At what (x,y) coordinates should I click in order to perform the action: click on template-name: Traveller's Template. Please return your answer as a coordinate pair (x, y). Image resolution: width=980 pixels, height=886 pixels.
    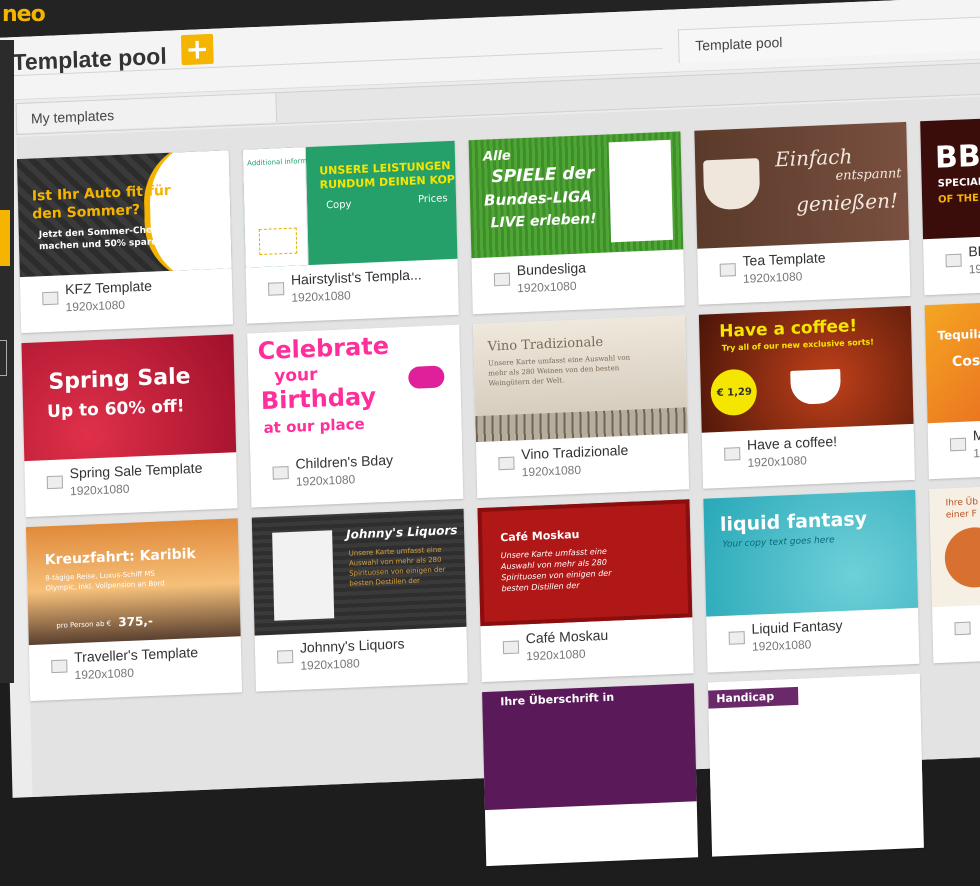
    Looking at the image, I should click on (136, 654).